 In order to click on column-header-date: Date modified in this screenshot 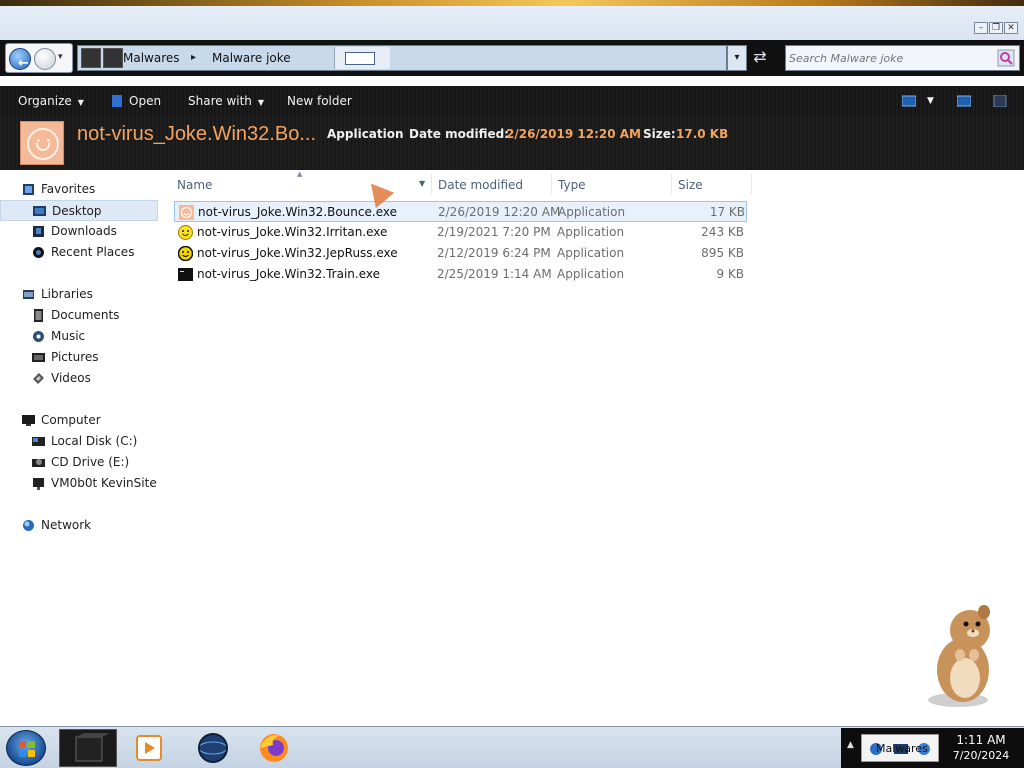, I will do `click(480, 185)`.